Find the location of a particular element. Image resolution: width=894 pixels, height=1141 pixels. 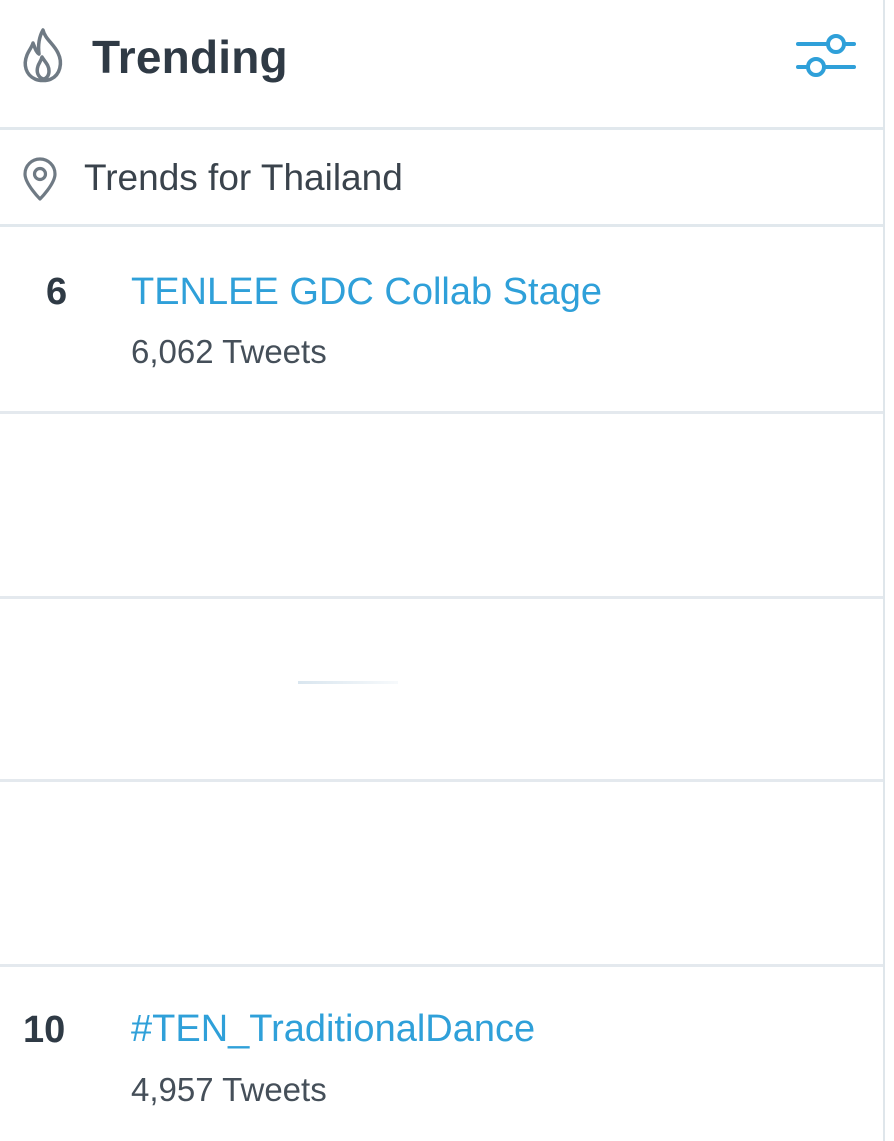

trend-name: TENLEE GDC Collab Stage is located at coordinates (366, 292).